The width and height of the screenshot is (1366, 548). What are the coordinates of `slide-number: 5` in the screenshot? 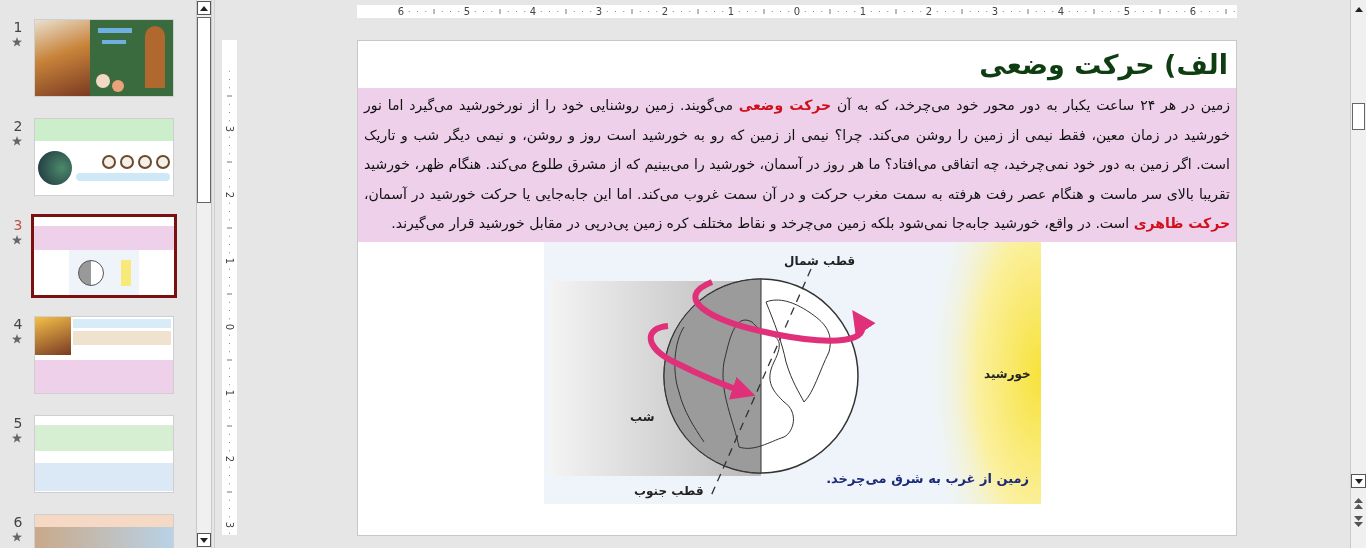 It's located at (17, 423).